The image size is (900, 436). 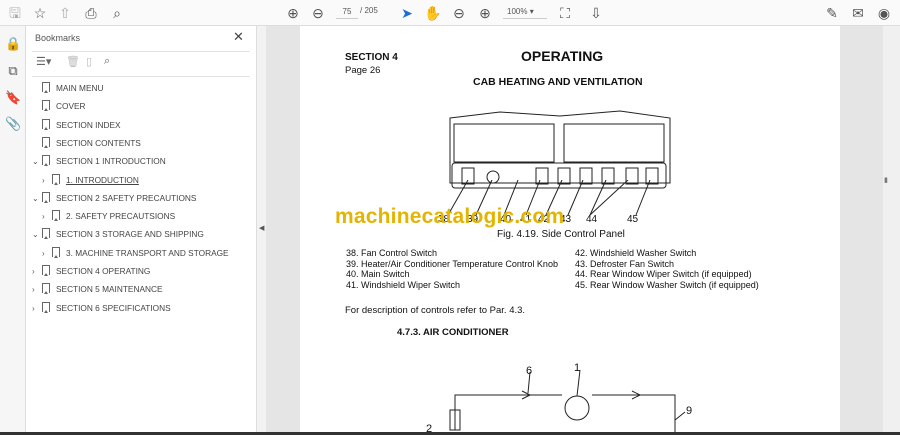 I want to click on figure-caption: Fig. 4.19. Side Control Panel, so click(x=561, y=234).